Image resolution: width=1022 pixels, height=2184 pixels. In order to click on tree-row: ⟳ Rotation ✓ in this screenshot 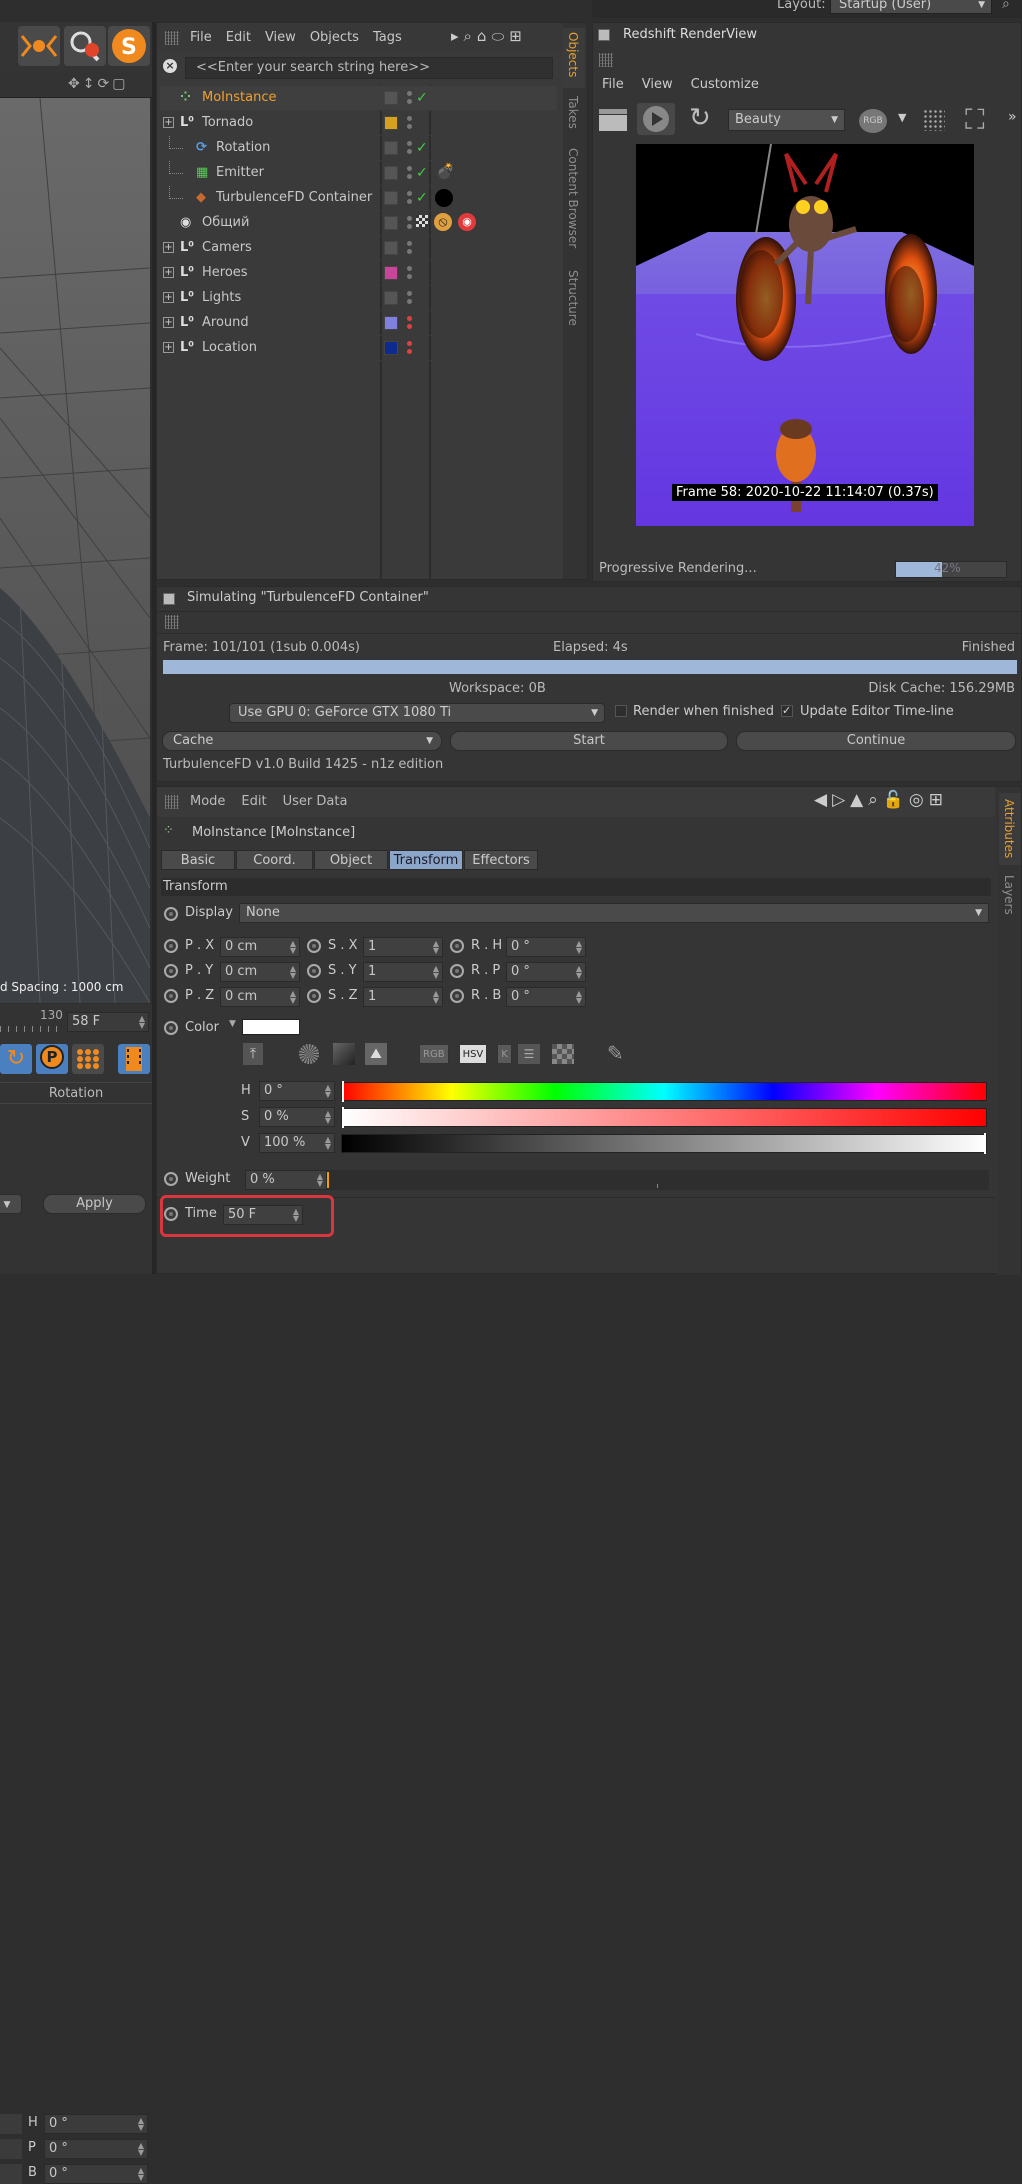, I will do `click(358, 148)`.